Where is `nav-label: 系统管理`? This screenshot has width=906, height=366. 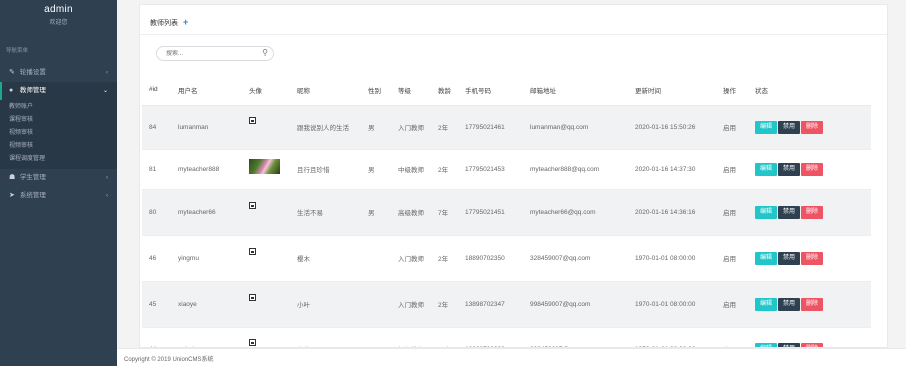
nav-label: 系统管理 is located at coordinates (32, 195).